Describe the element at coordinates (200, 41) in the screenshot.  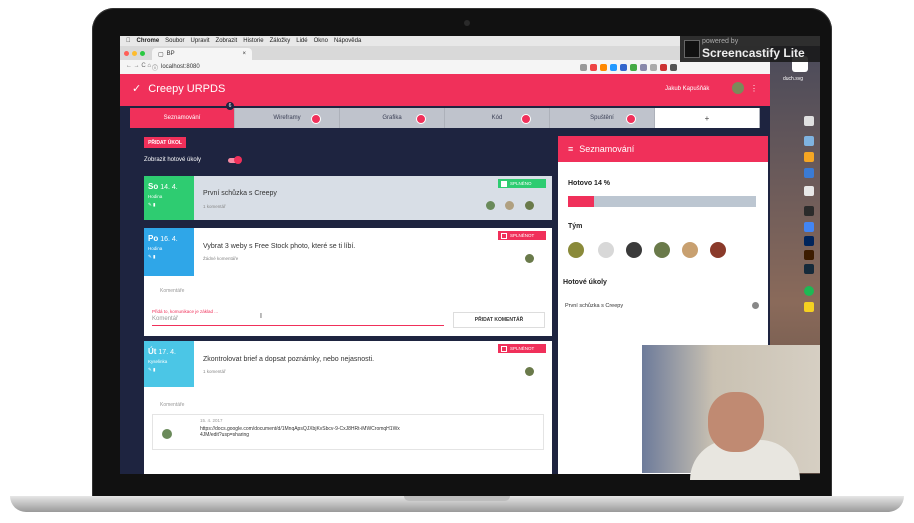
I see `menu-upravit: Upravit` at that location.